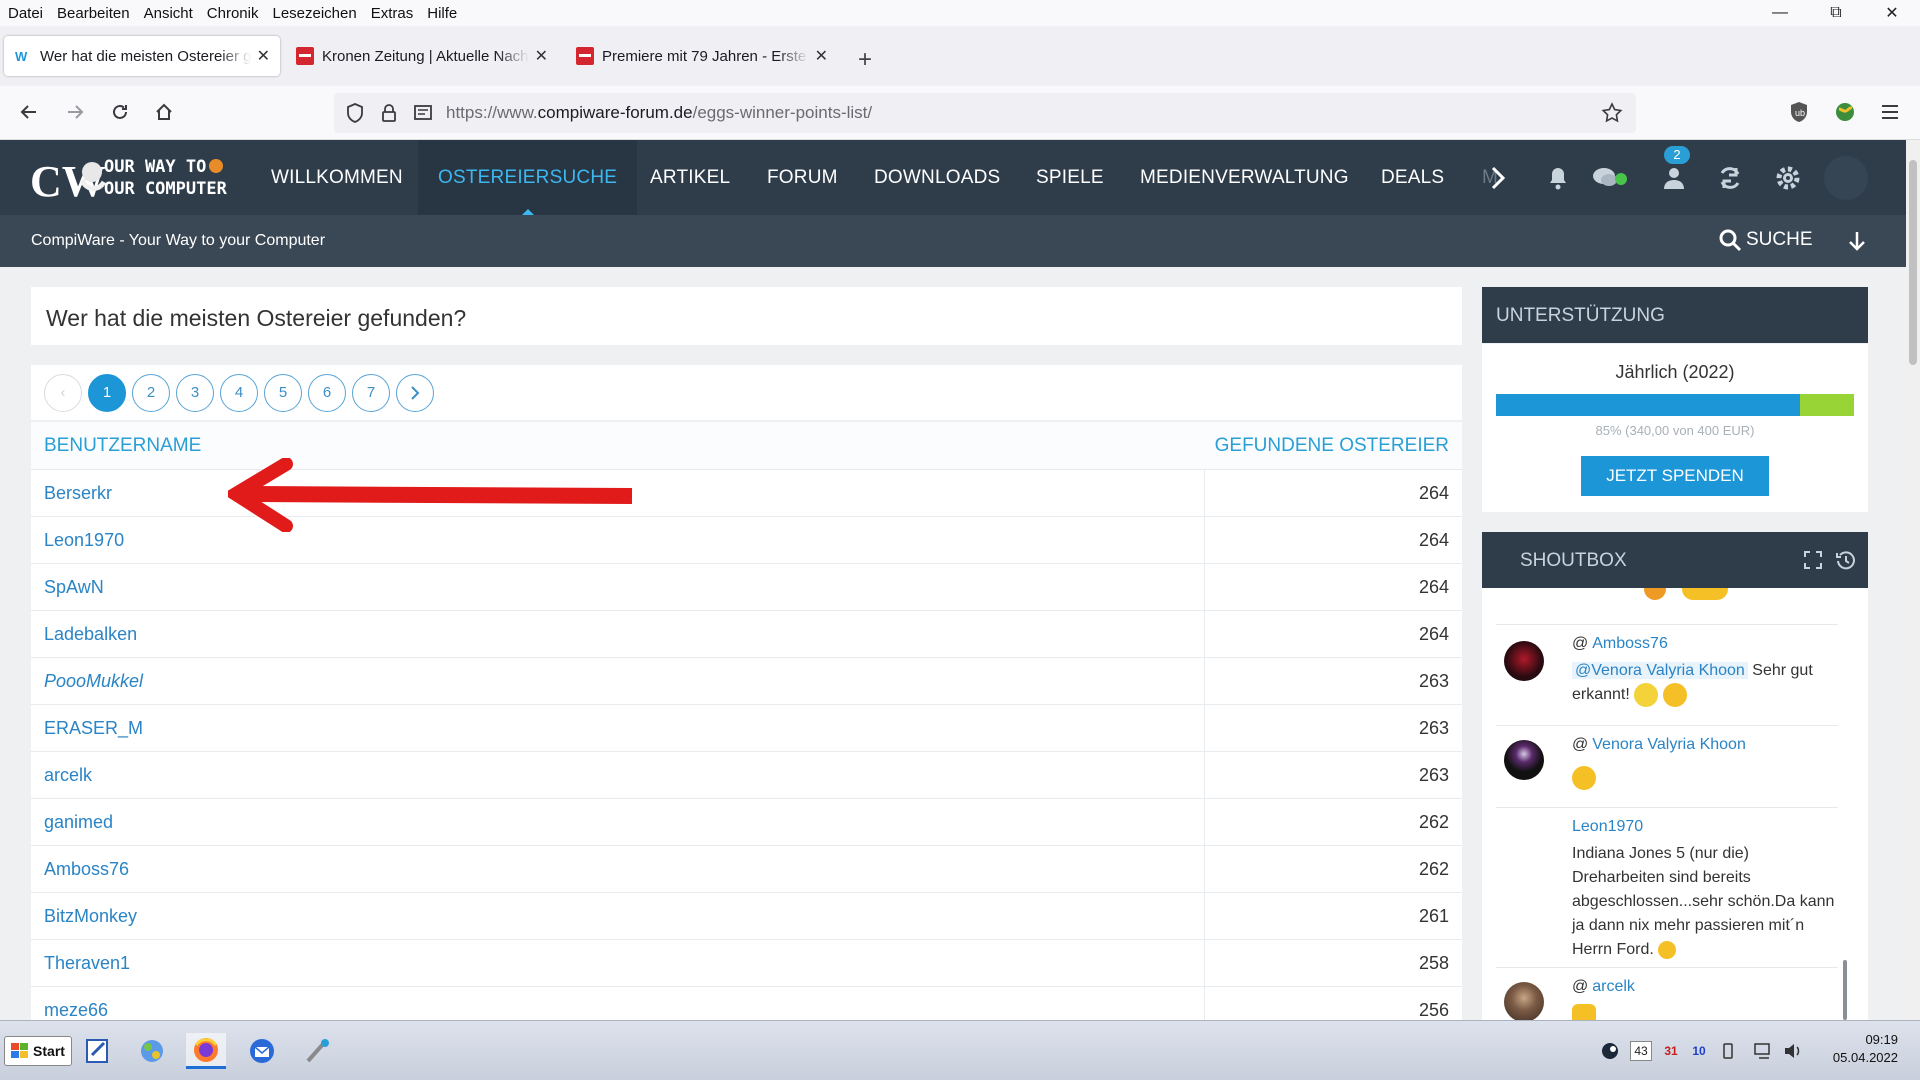 The height and width of the screenshot is (1080, 1920). Describe the element at coordinates (178, 241) in the screenshot. I see `breadcrumb: CompiWare - Your Way to your Computer` at that location.